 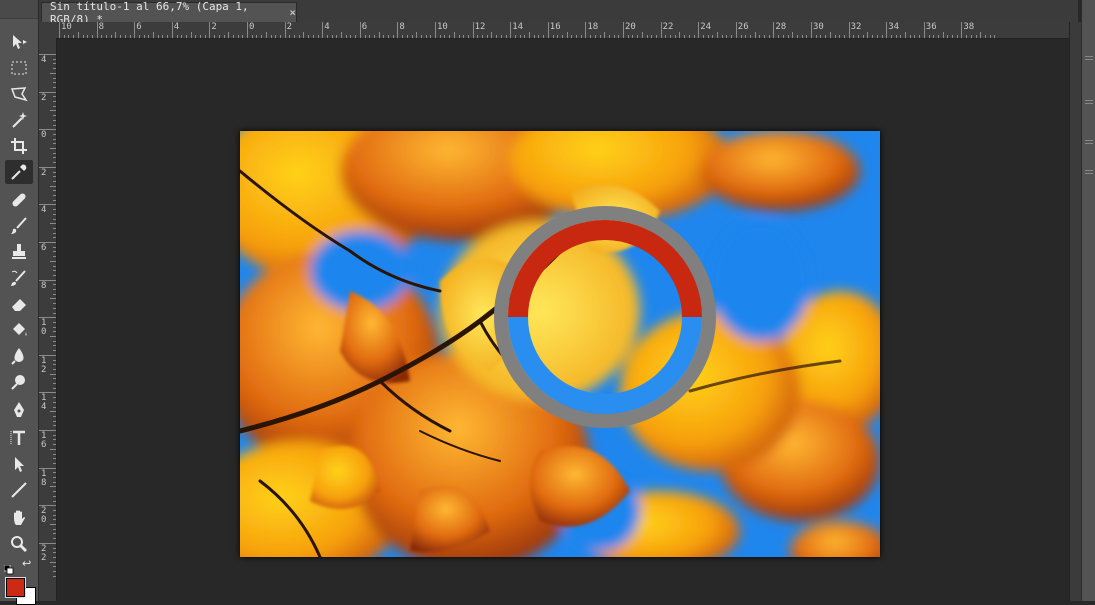 What do you see at coordinates (19, 382) in the screenshot?
I see `dodge-tool-icon` at bounding box center [19, 382].